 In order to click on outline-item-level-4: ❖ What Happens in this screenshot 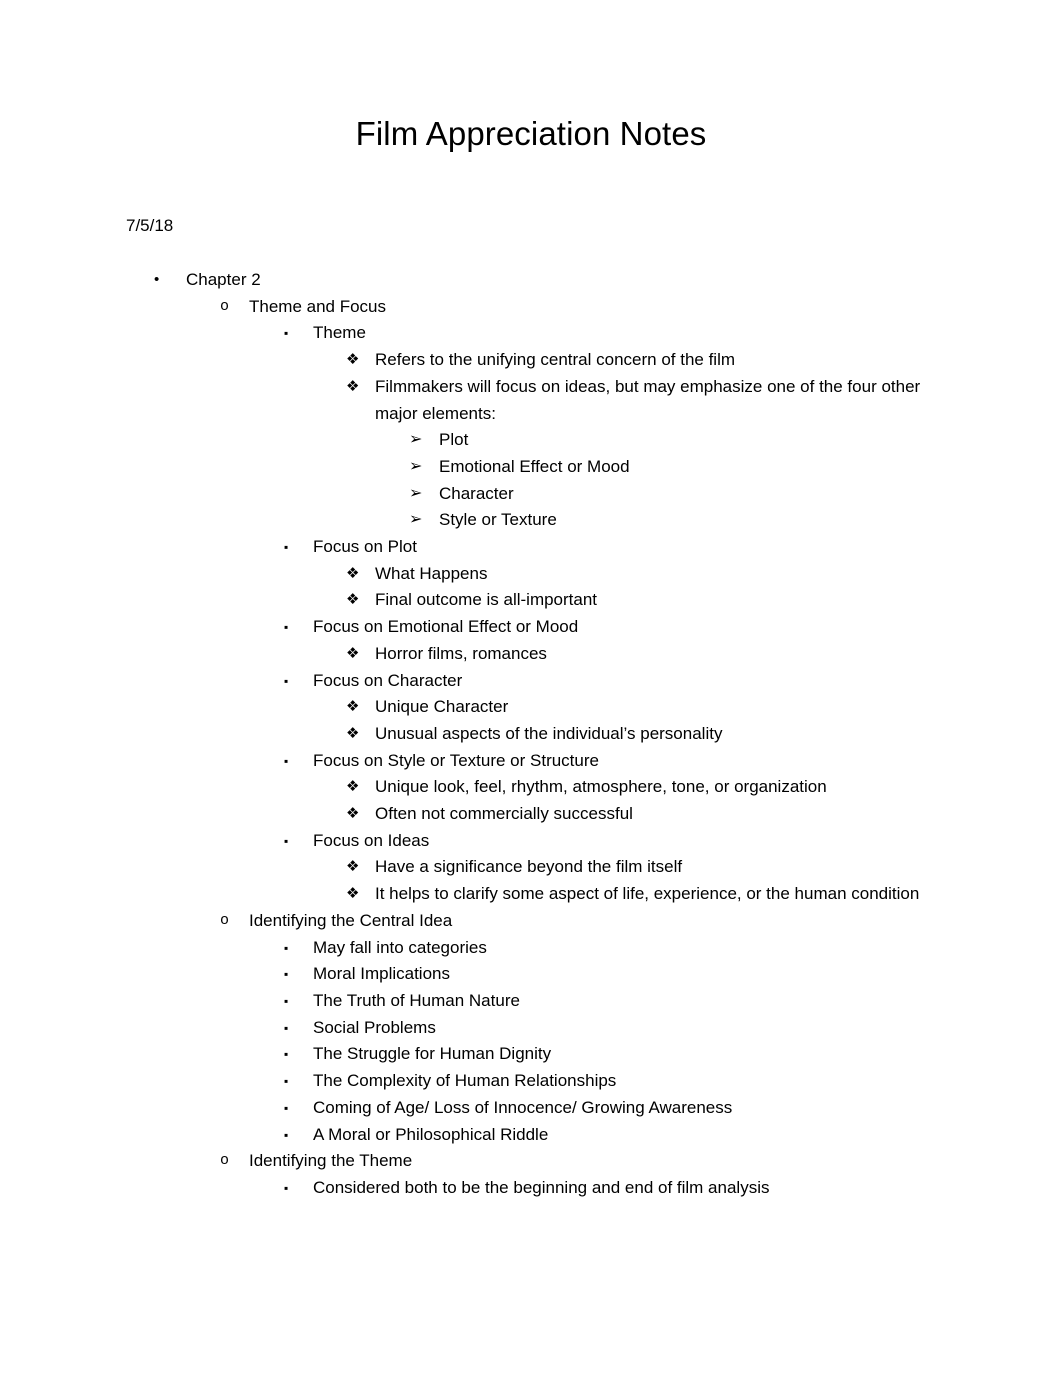, I will do `click(531, 574)`.